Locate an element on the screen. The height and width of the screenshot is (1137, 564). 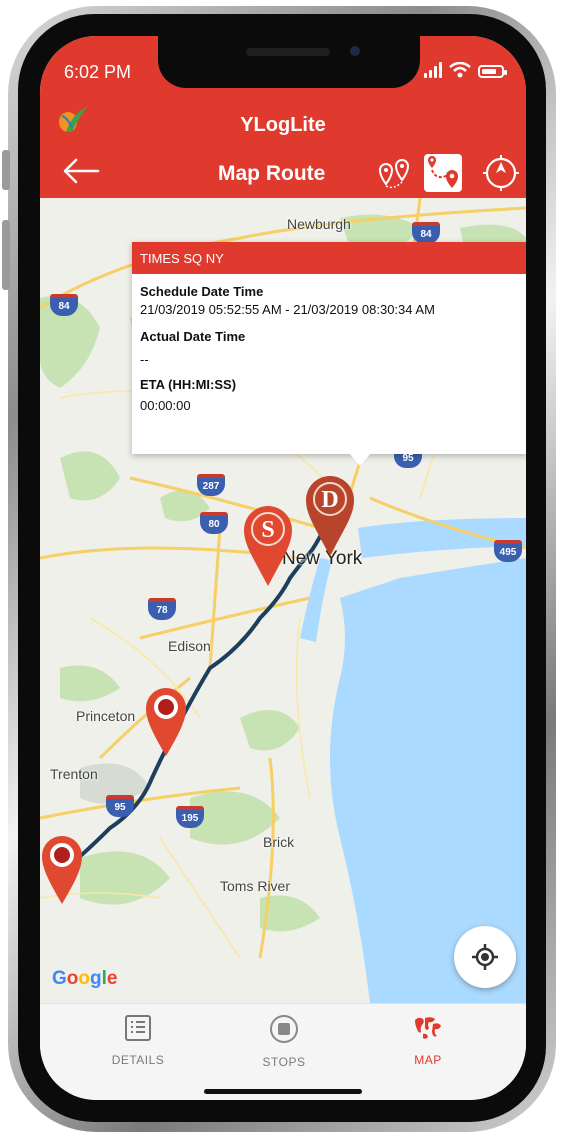
map-label-princeton: Princeton is located at coordinates (106, 716).